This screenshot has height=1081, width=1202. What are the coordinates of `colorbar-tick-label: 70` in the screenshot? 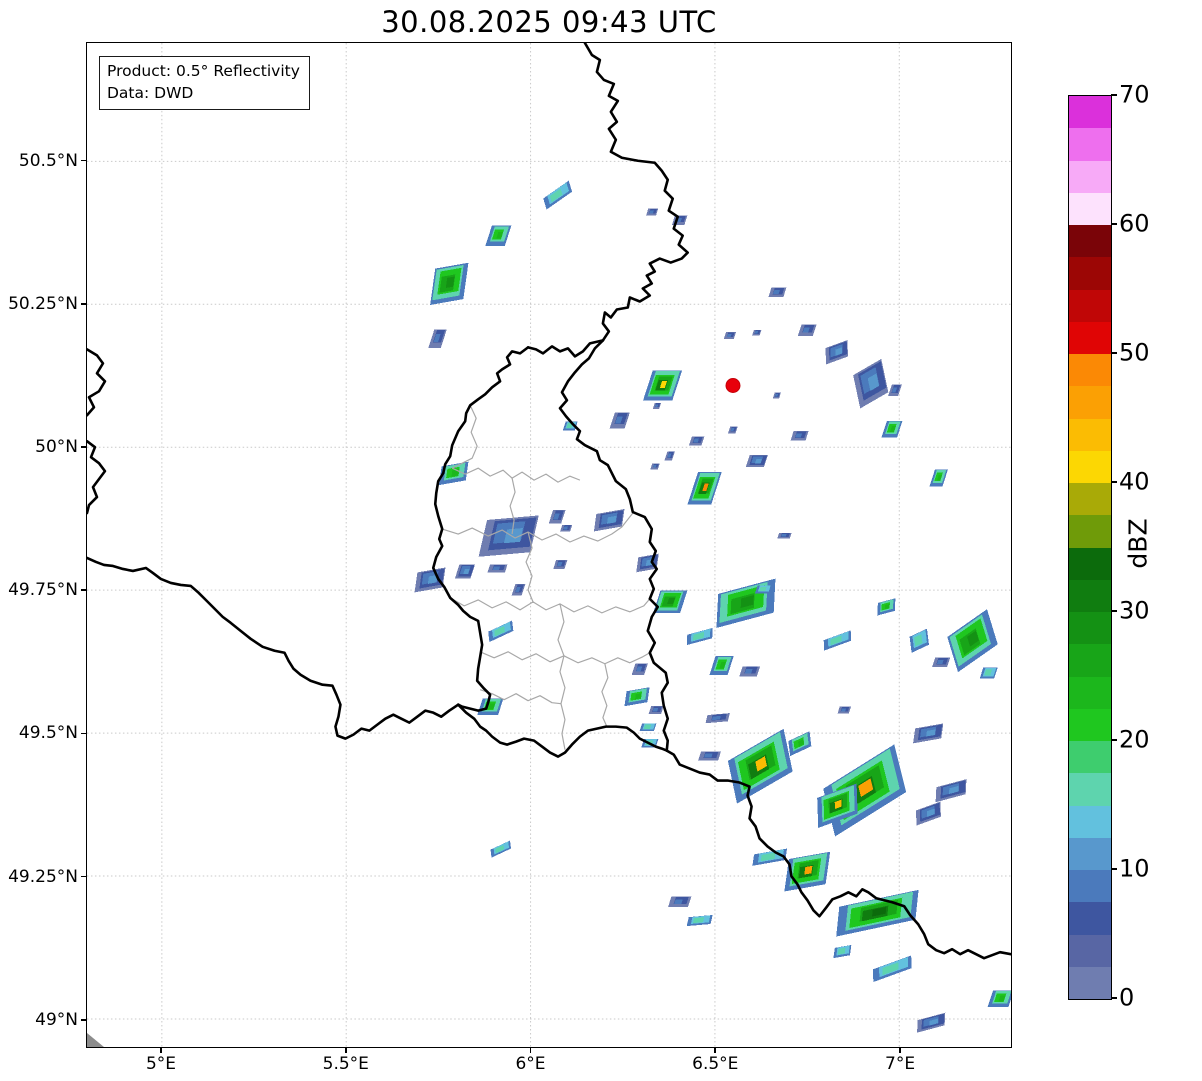 It's located at (1134, 94).